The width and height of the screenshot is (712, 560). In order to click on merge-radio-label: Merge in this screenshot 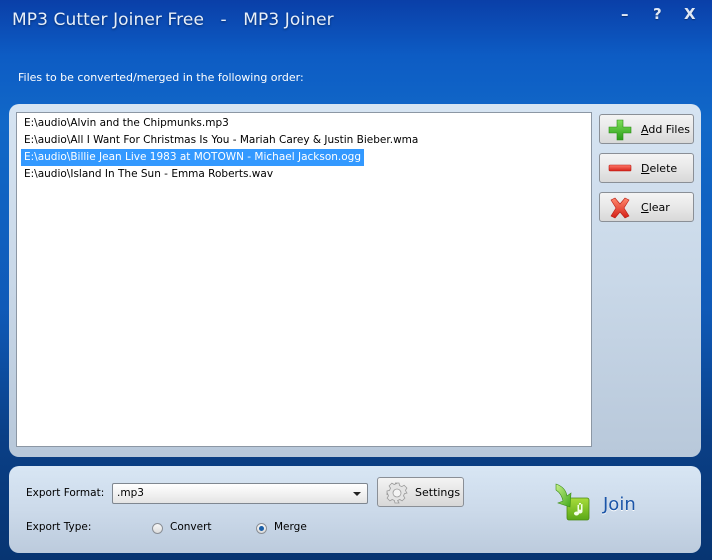, I will do `click(290, 527)`.